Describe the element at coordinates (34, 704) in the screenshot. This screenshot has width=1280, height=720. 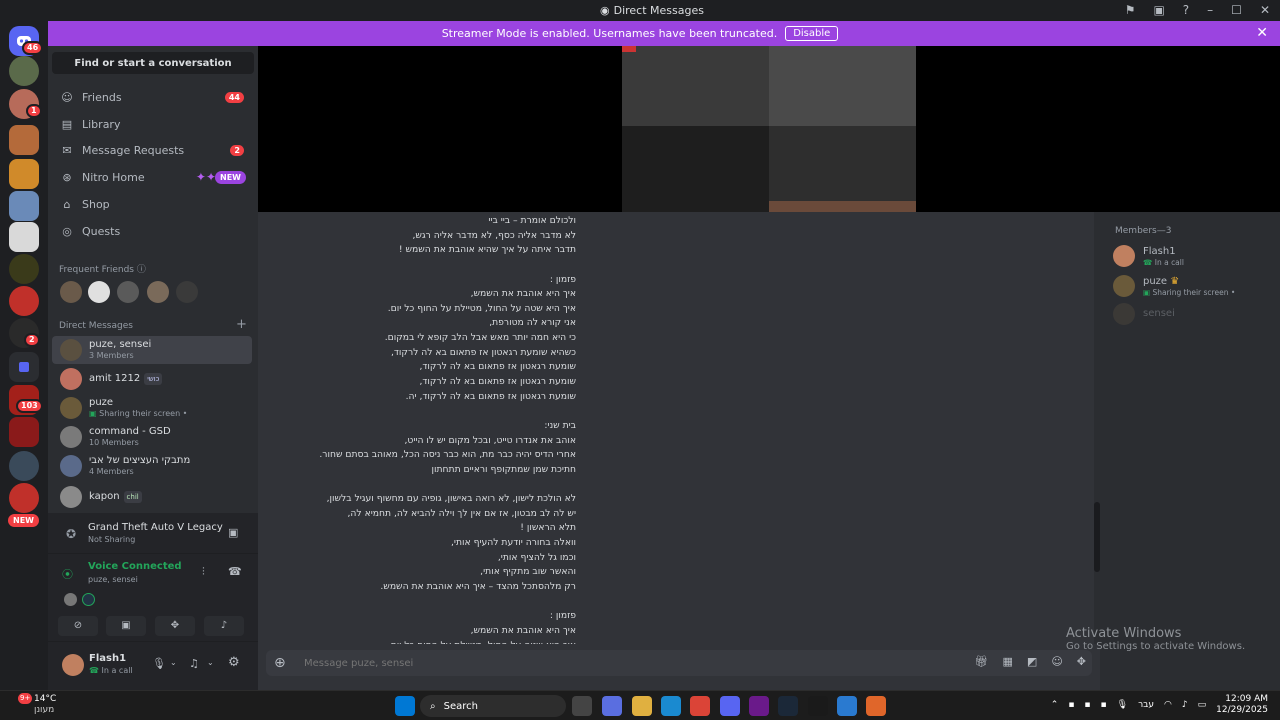
I see `weather-widget: 9+ 14°C מעונן` at that location.